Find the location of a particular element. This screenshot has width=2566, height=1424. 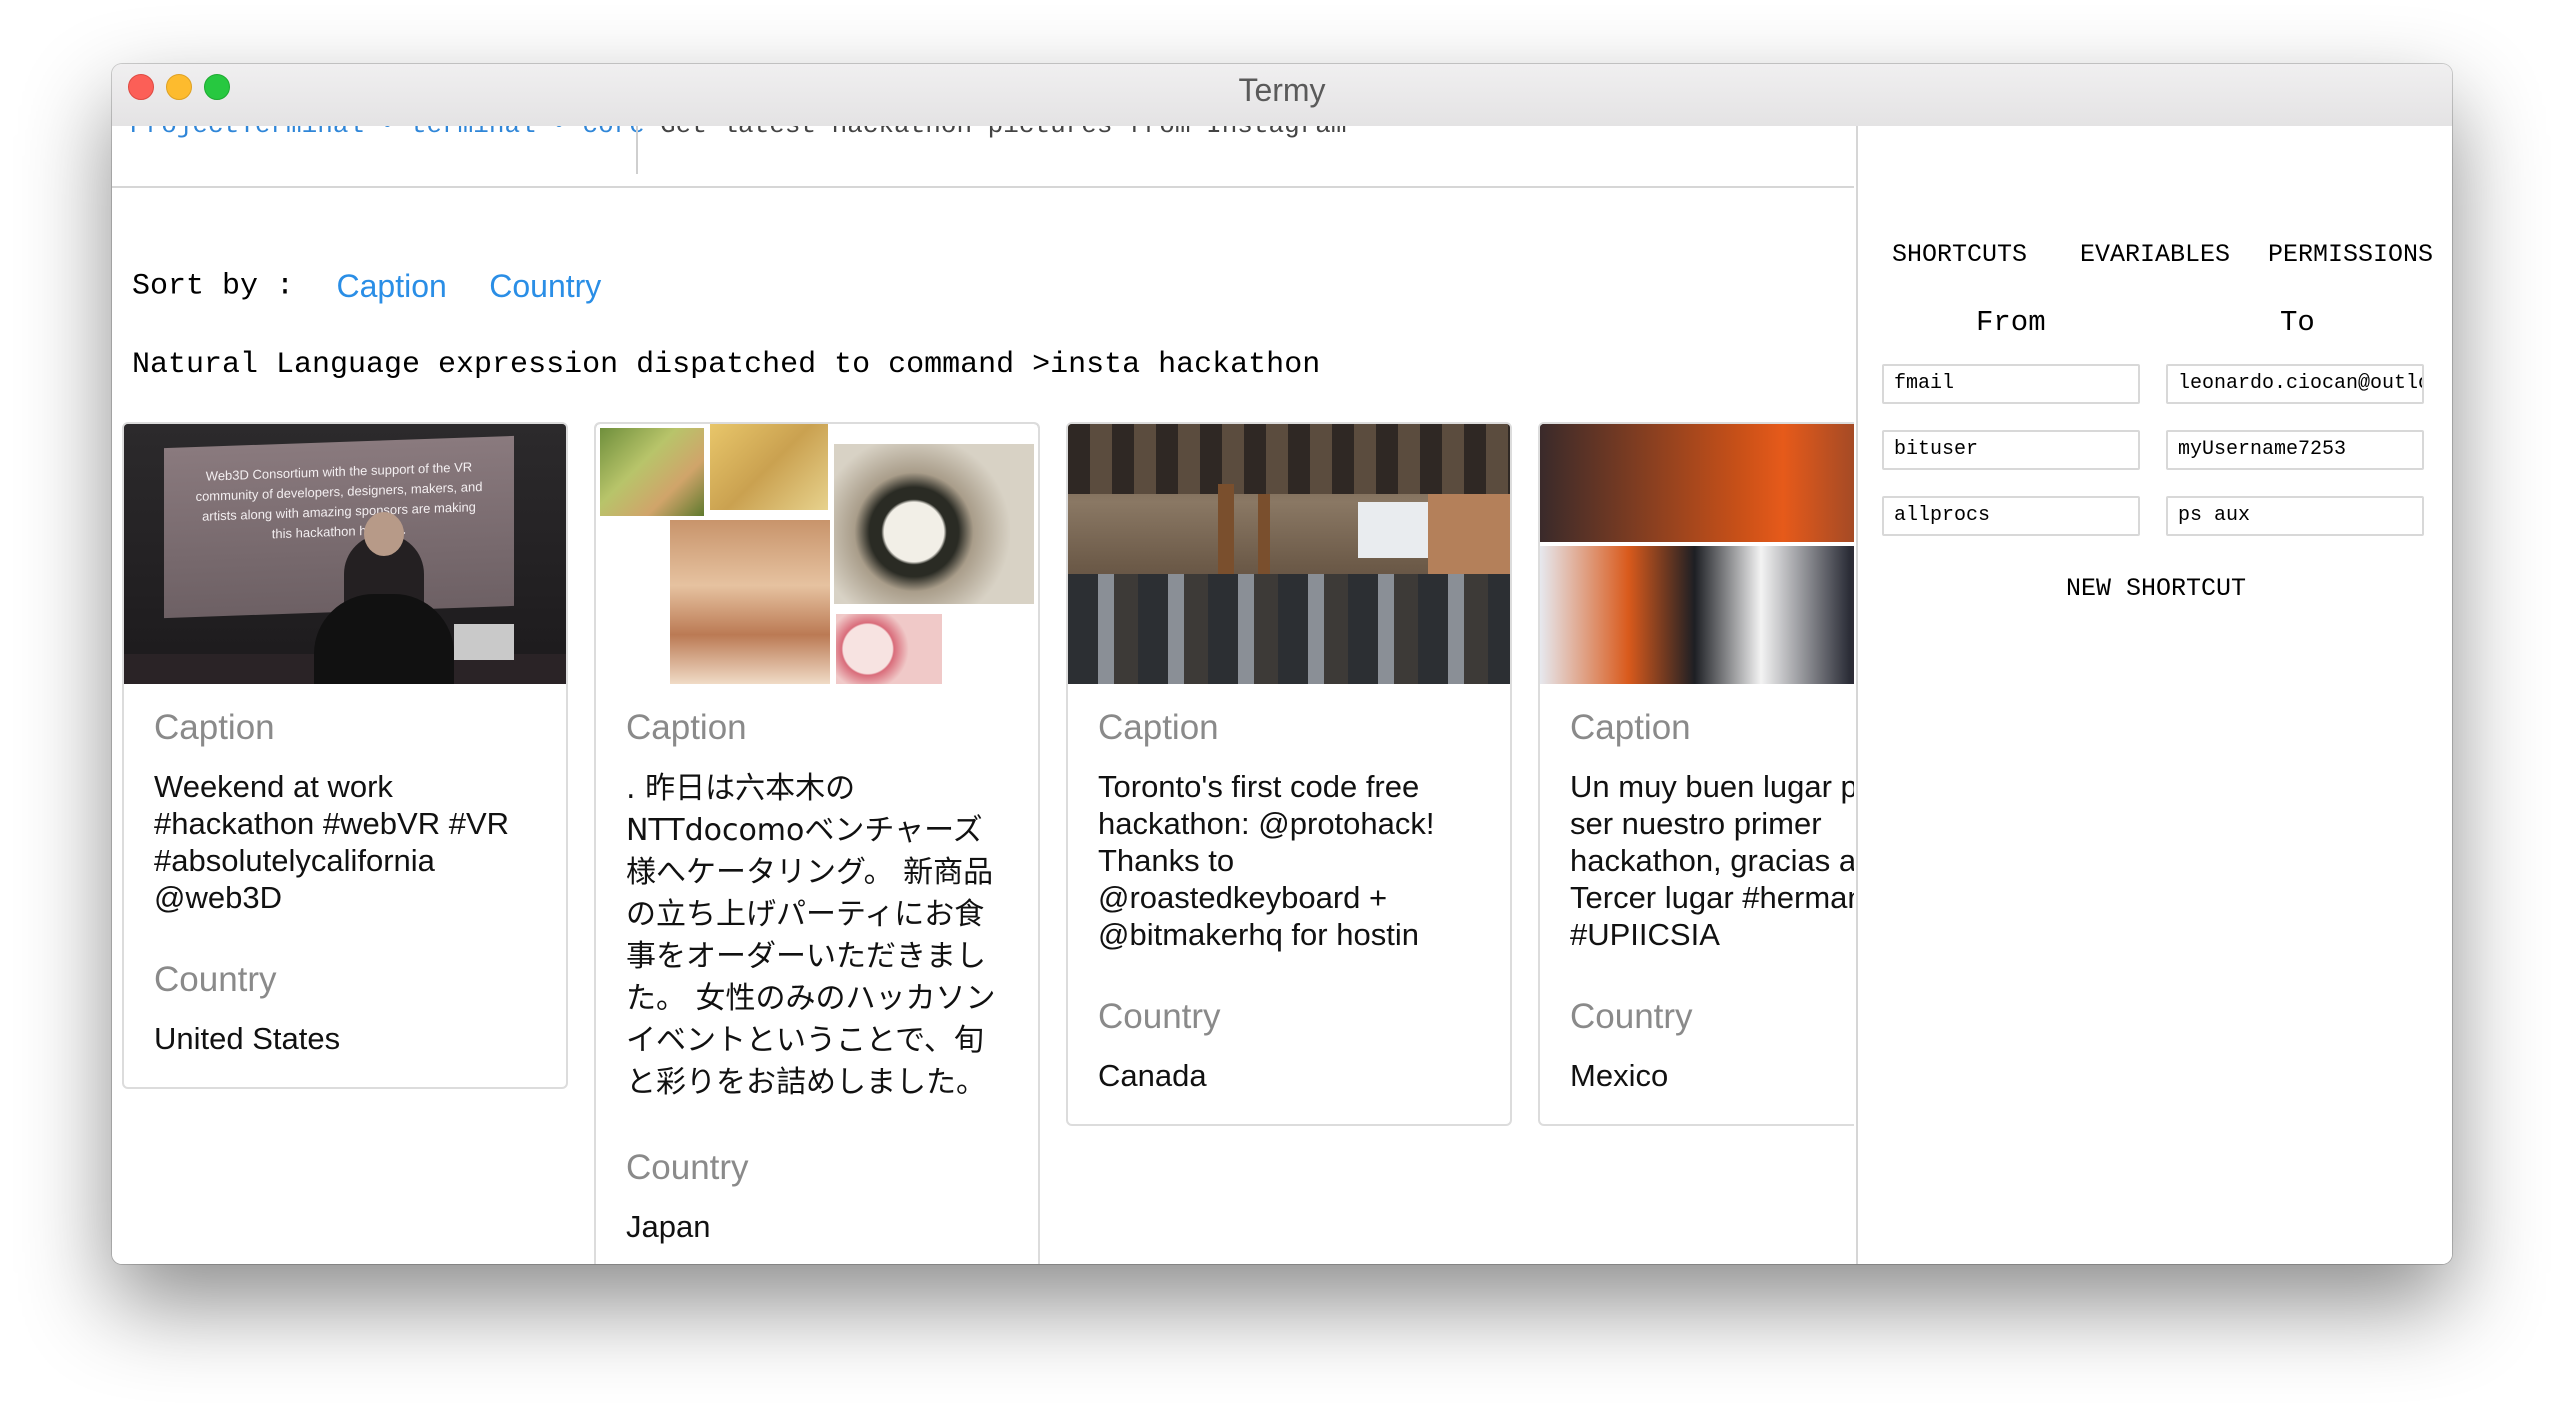

sort-by-country-link: Country is located at coordinates (545, 286).